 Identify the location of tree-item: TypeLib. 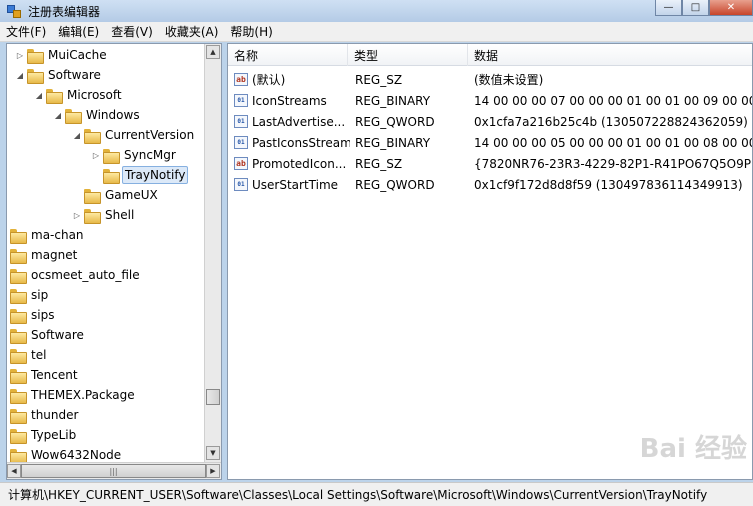
(42, 435).